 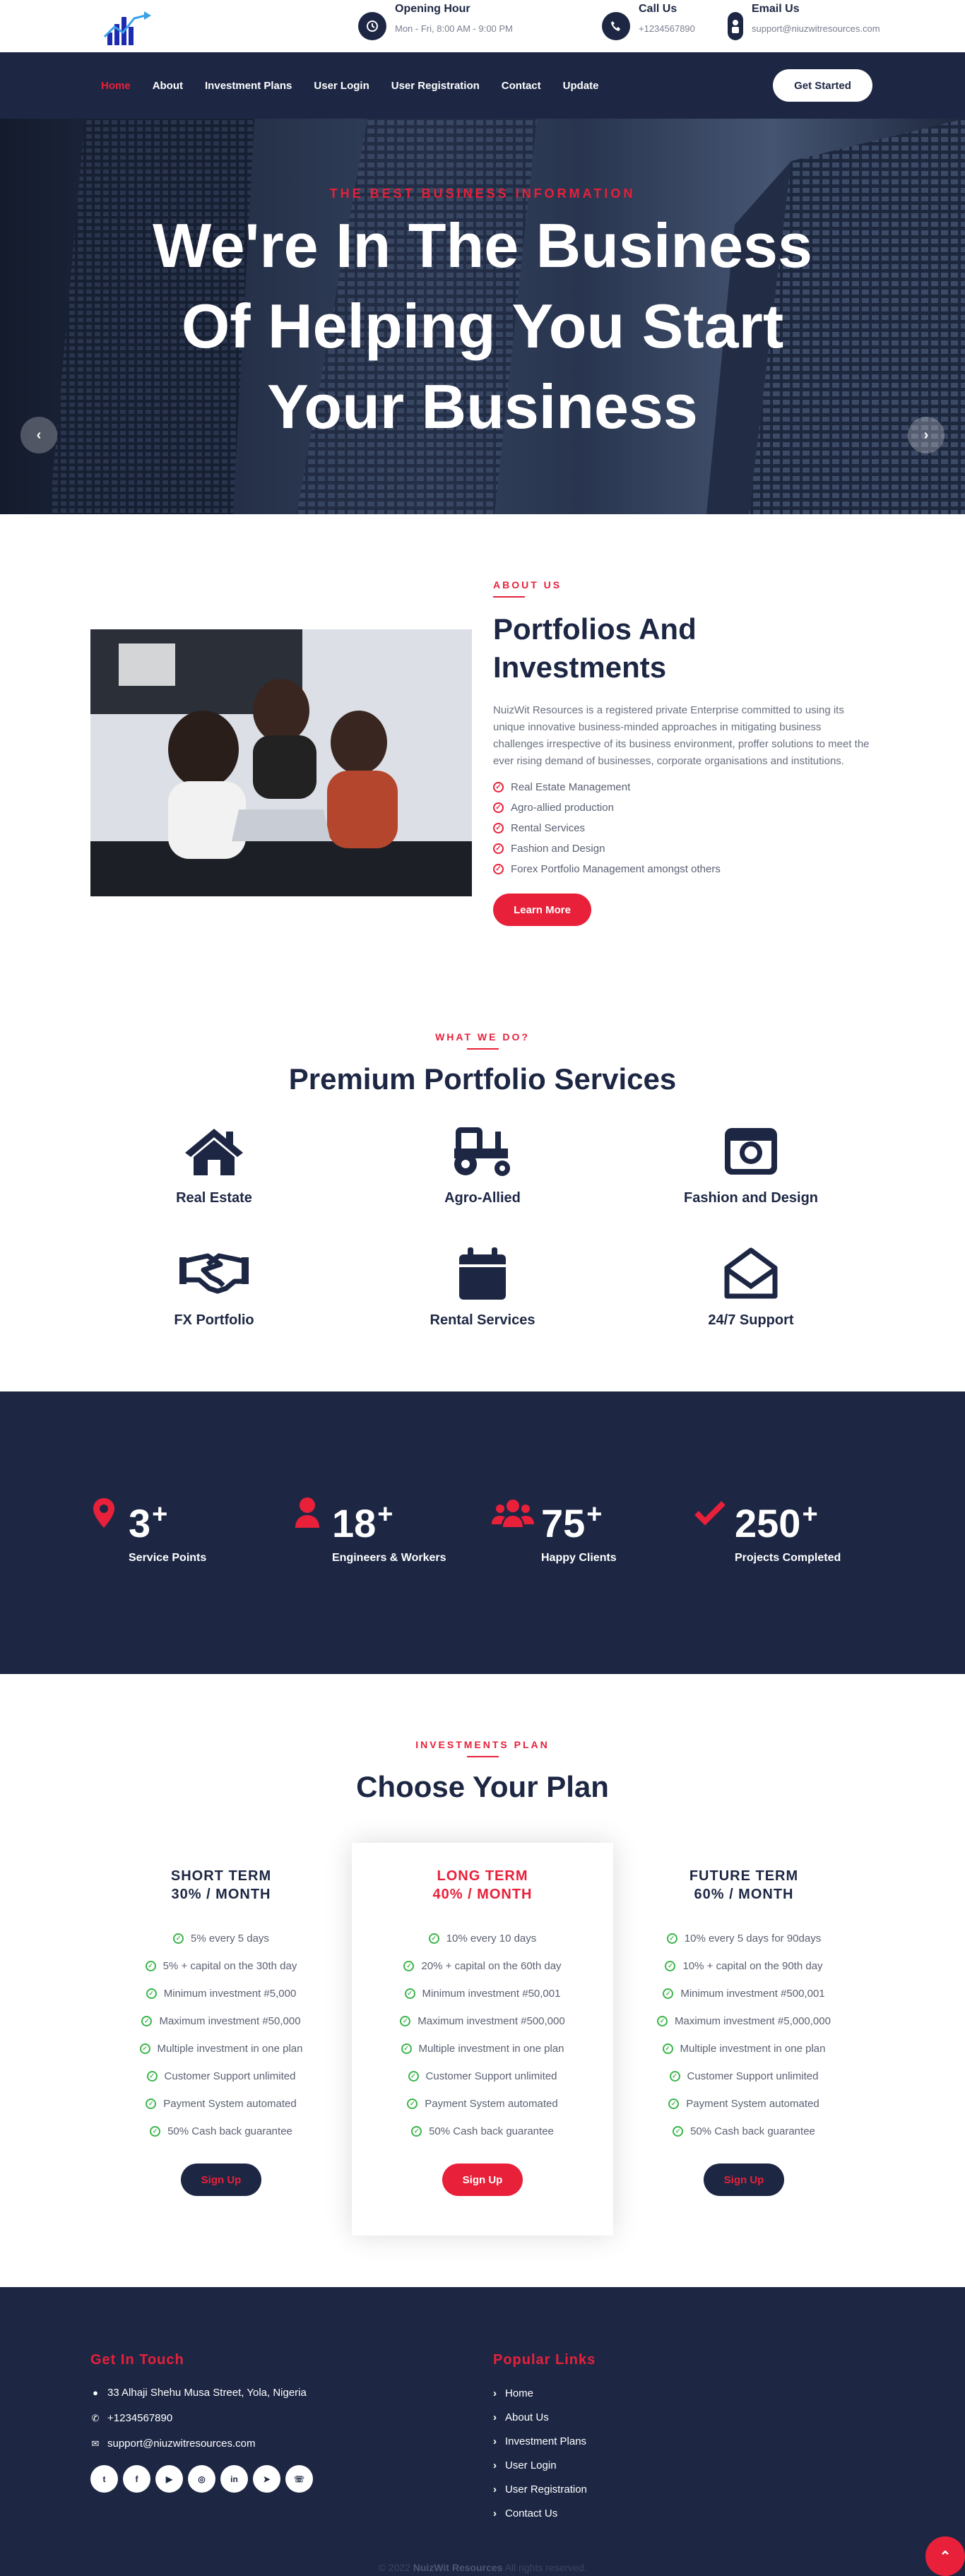 I want to click on short-term-signup-button: Sign Up, so click(x=221, y=2180).